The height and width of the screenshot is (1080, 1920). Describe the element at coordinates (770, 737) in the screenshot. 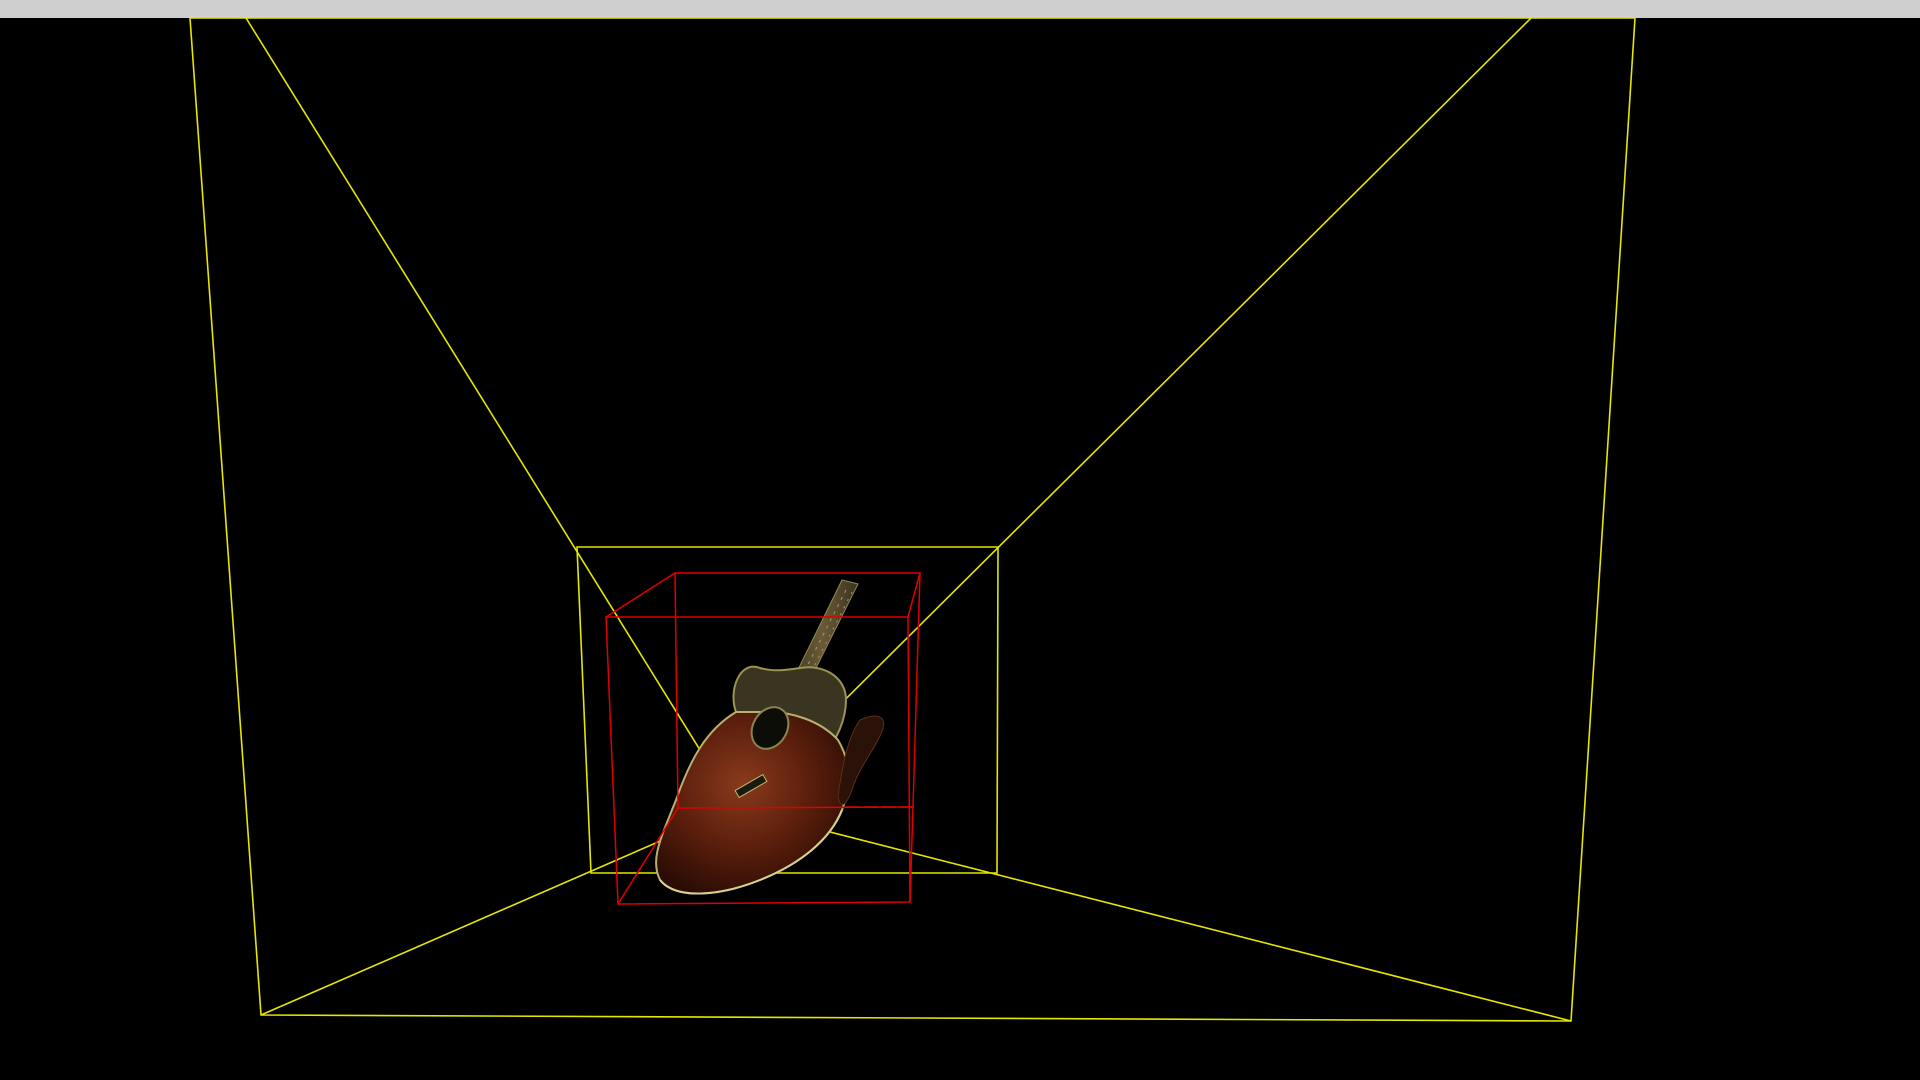

I see `guitar-point-cloud` at that location.